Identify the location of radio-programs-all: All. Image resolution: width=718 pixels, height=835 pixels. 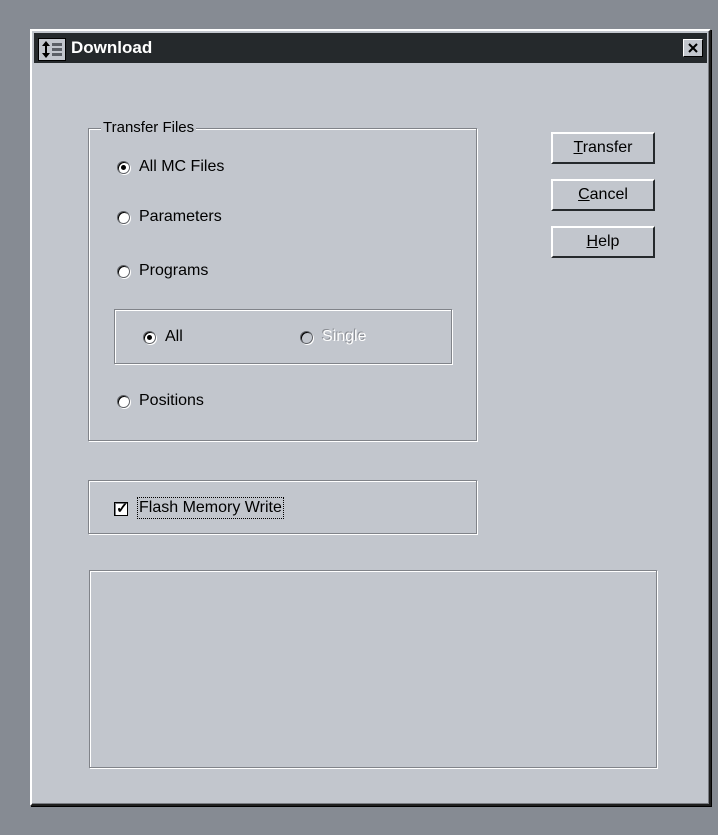
(163, 337).